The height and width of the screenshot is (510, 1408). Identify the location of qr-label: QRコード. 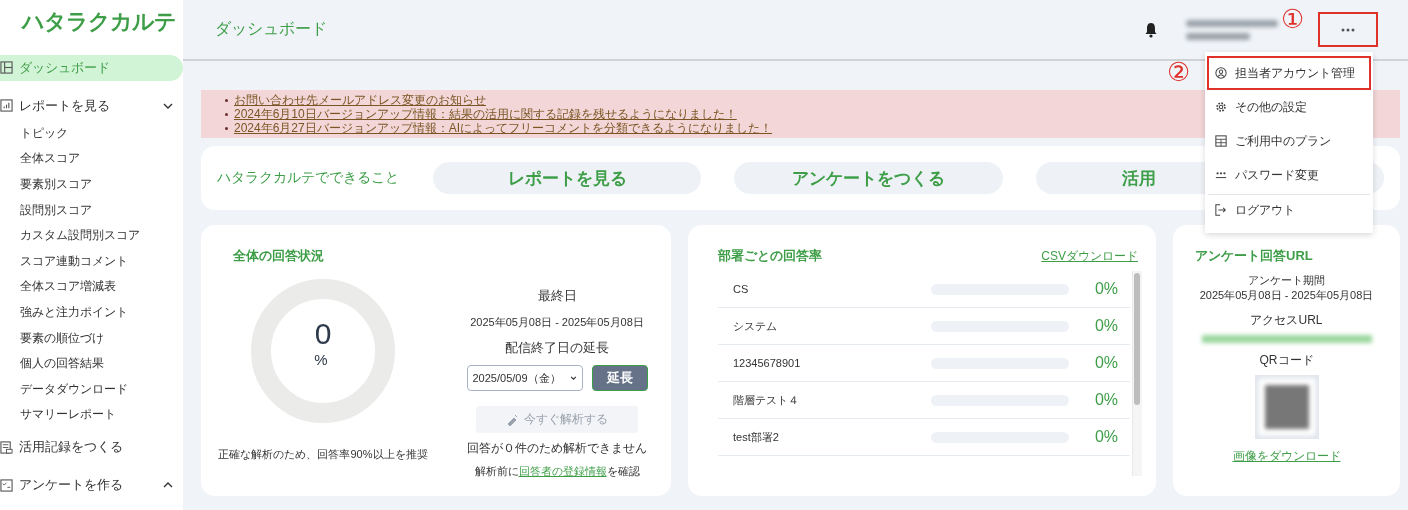
(1286, 360).